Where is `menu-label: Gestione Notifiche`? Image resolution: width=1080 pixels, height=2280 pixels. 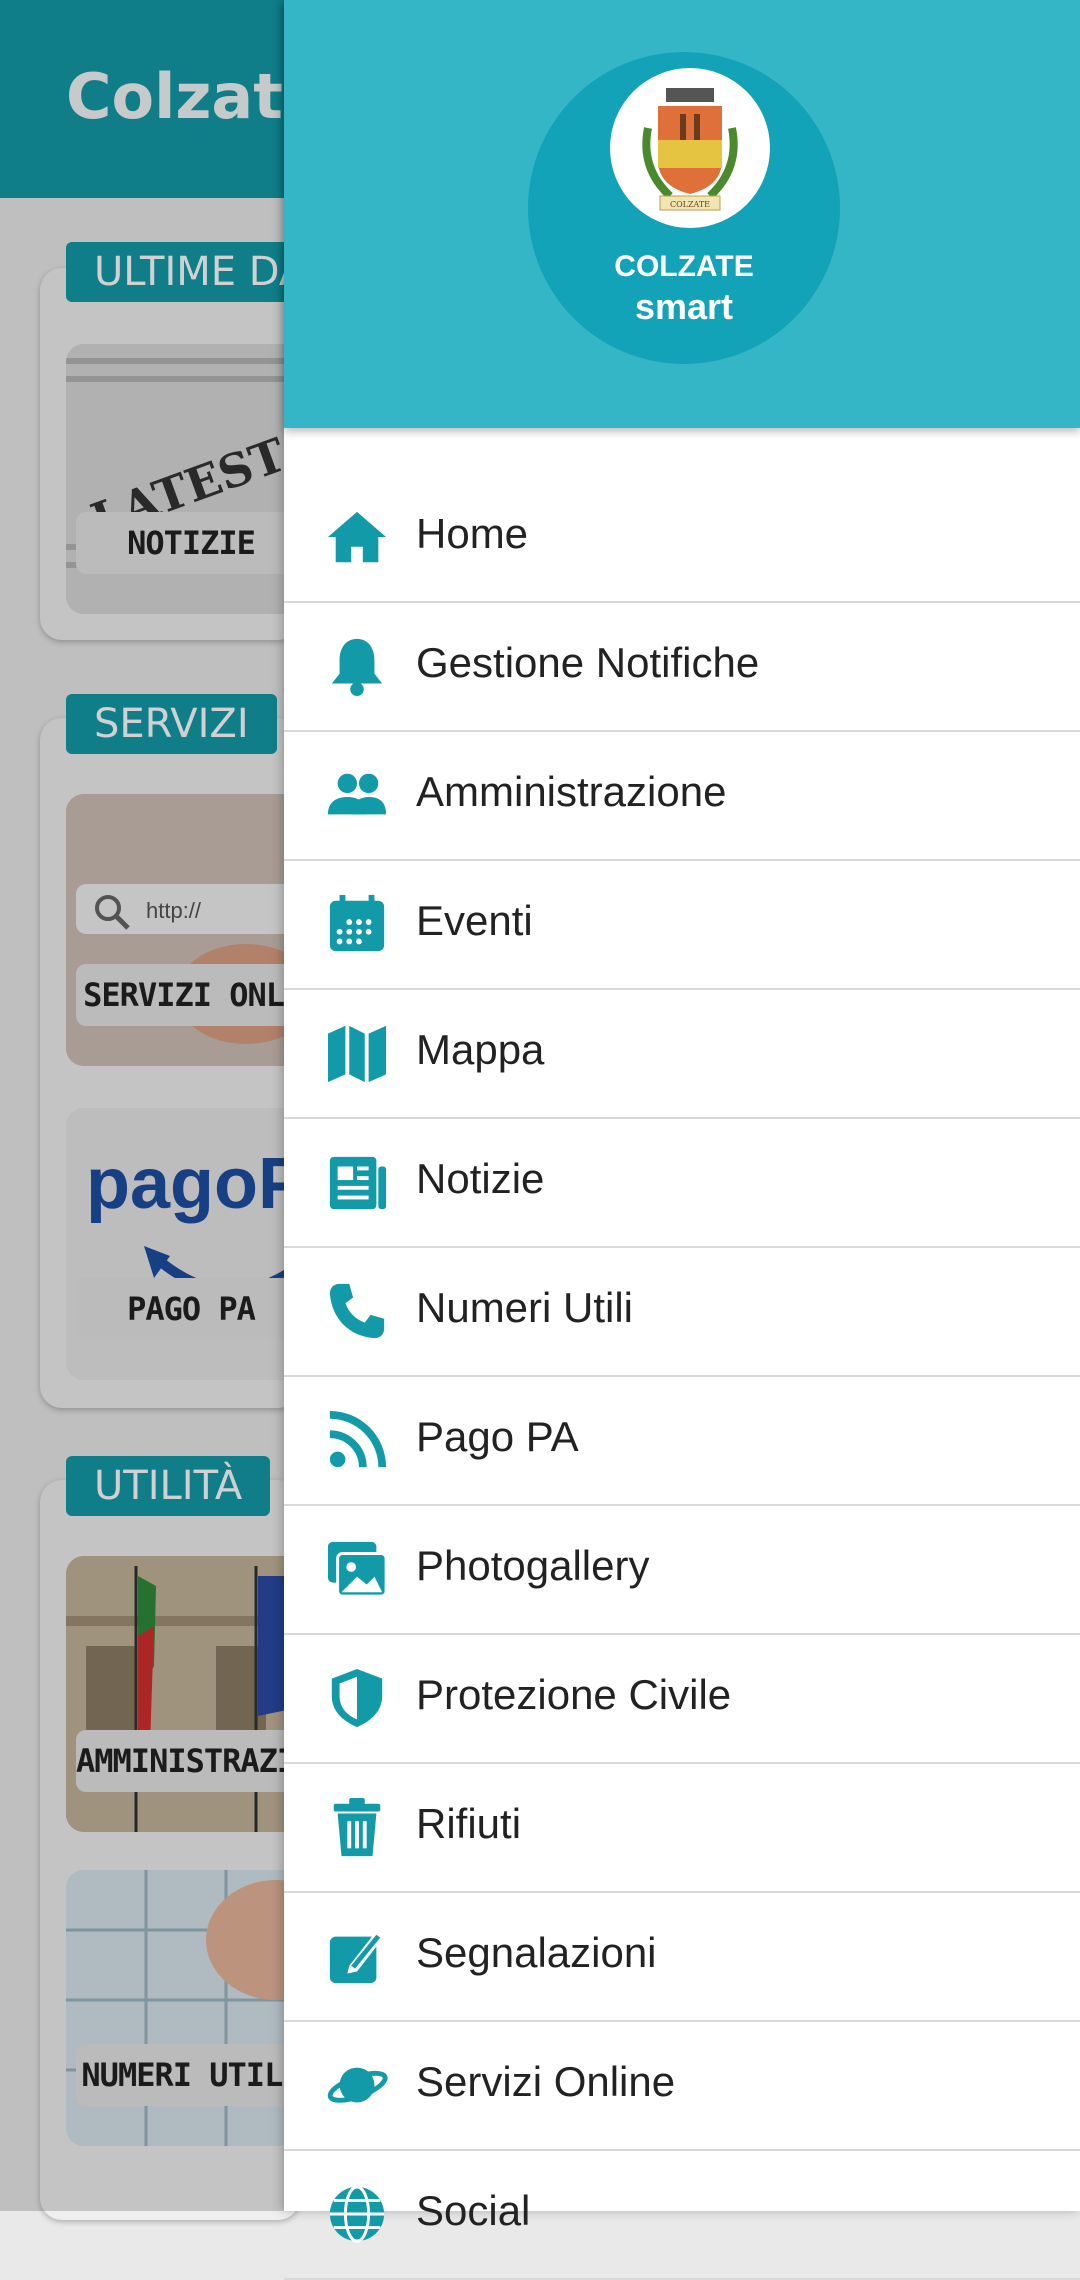 menu-label: Gestione Notifiche is located at coordinates (588, 662).